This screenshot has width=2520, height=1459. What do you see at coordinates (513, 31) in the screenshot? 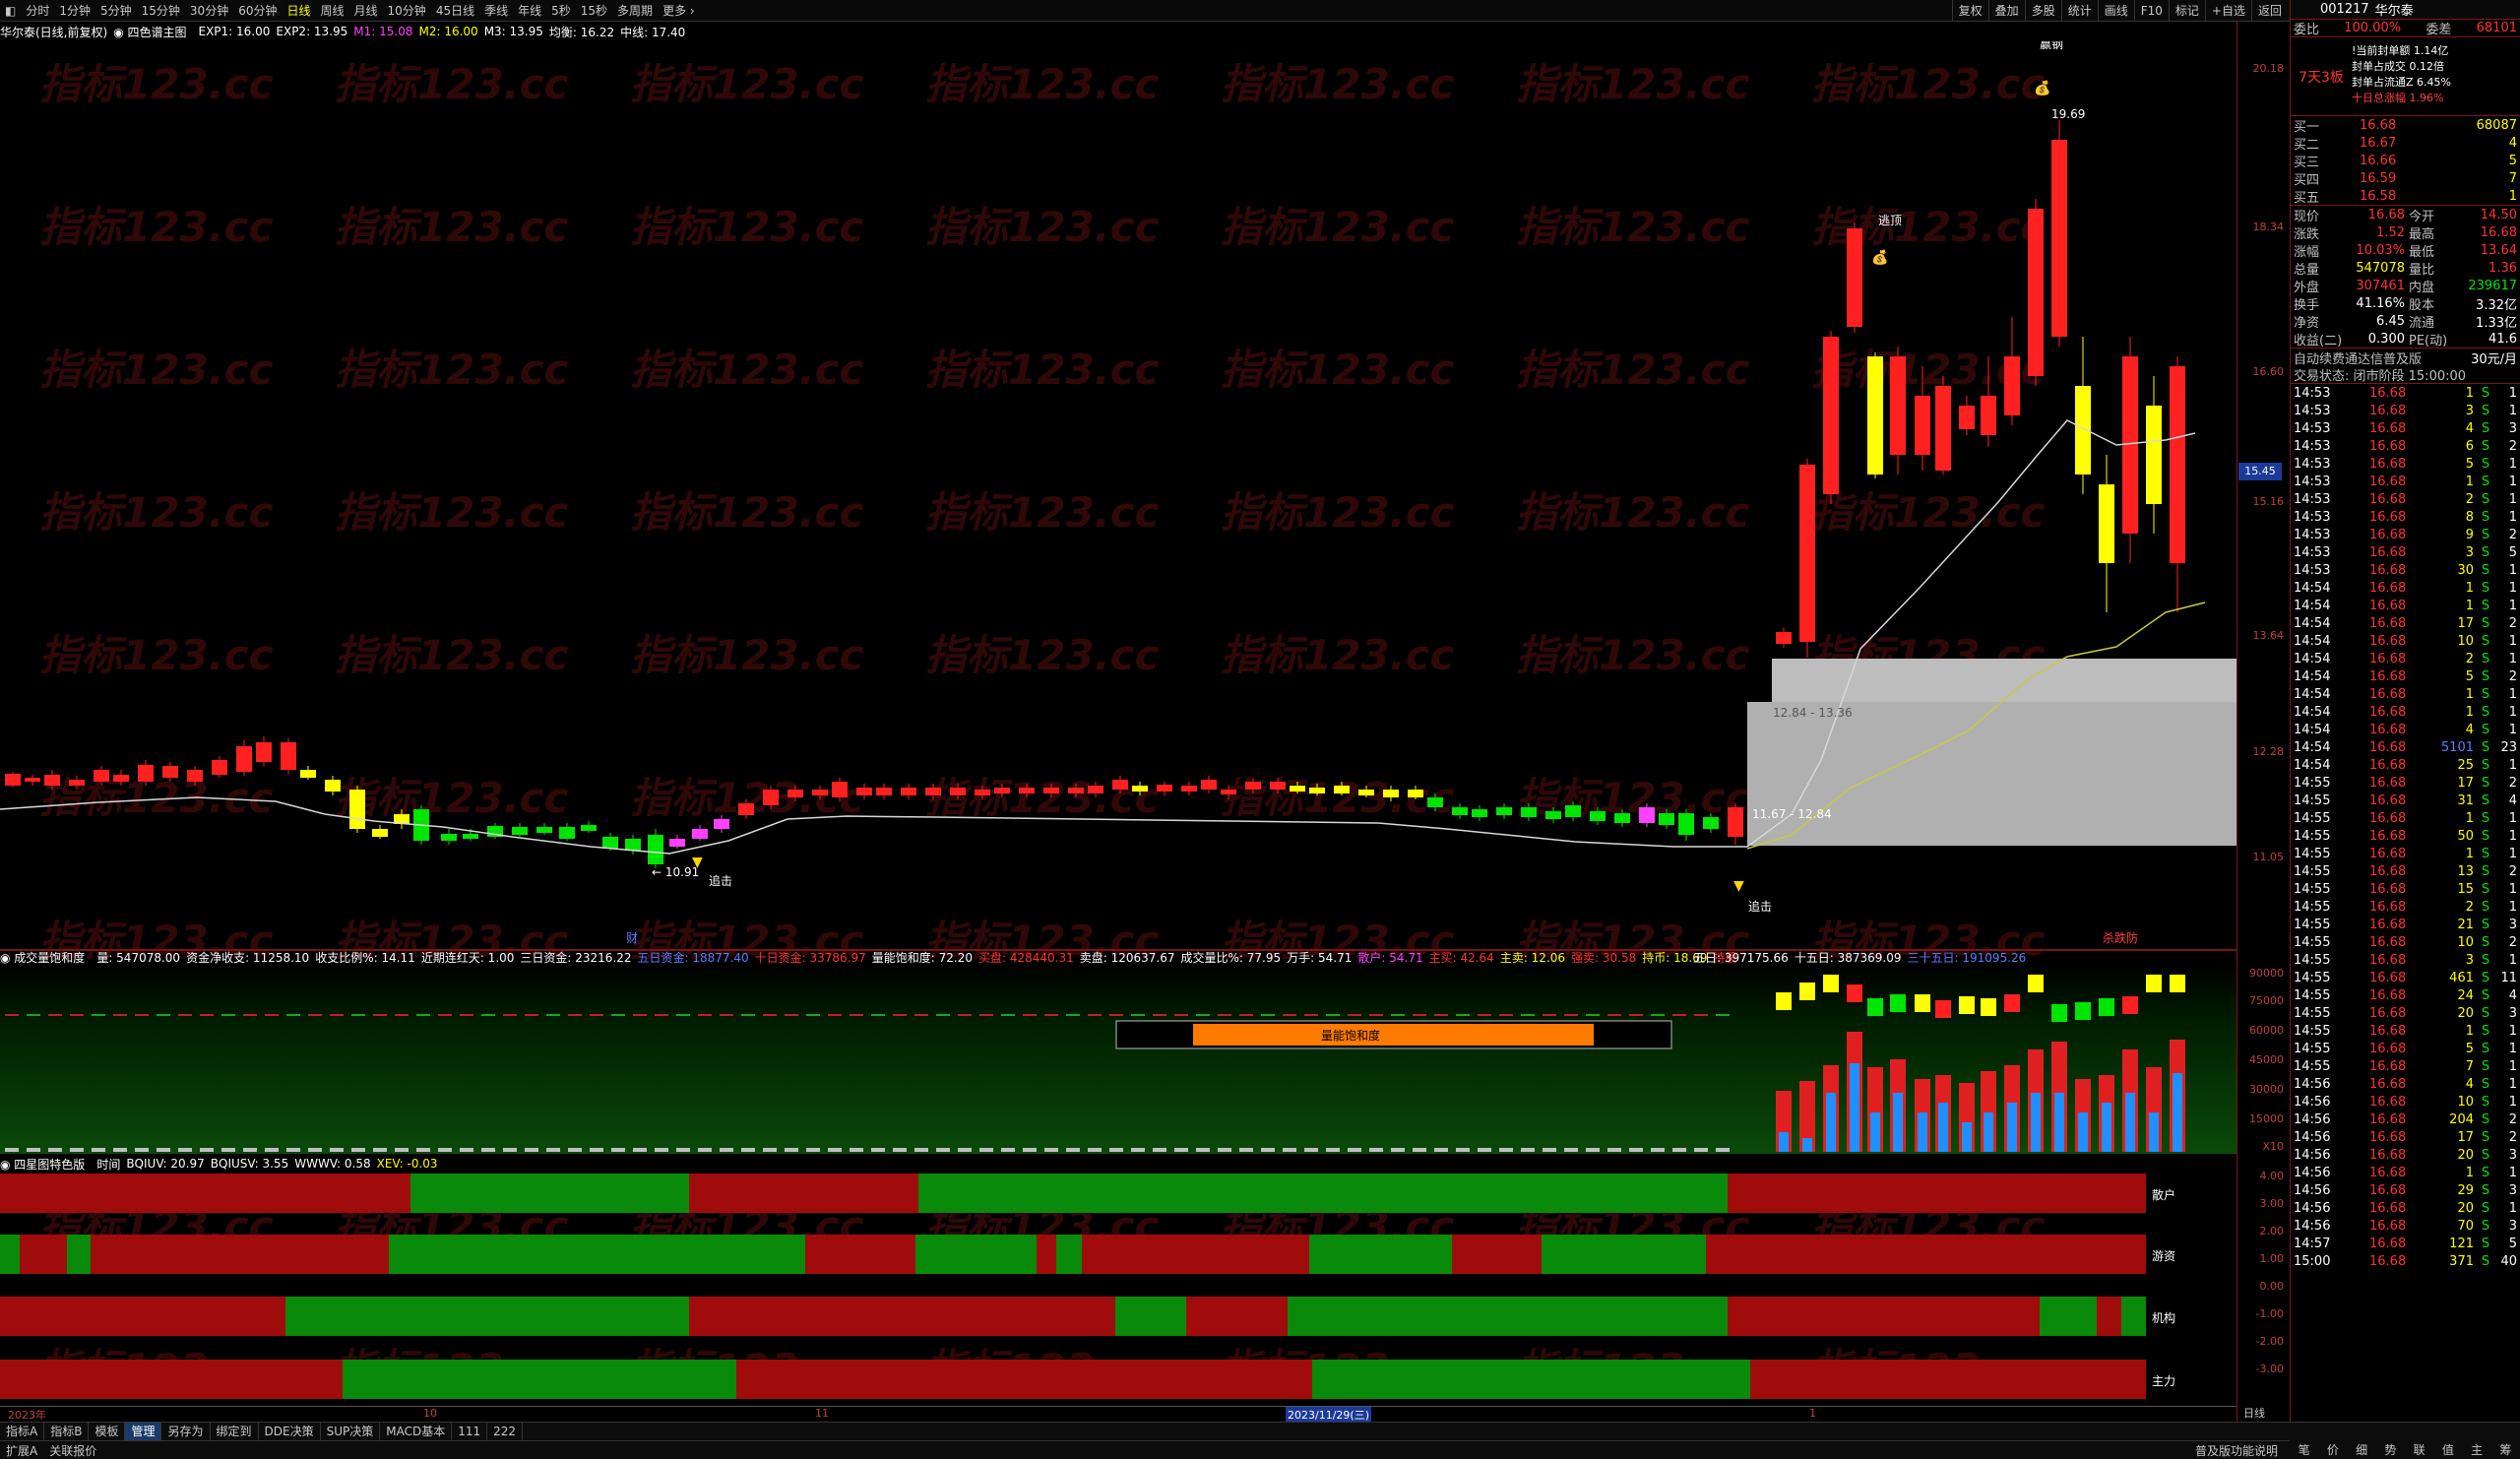
I see `m3-value: M3: 13.95` at bounding box center [513, 31].